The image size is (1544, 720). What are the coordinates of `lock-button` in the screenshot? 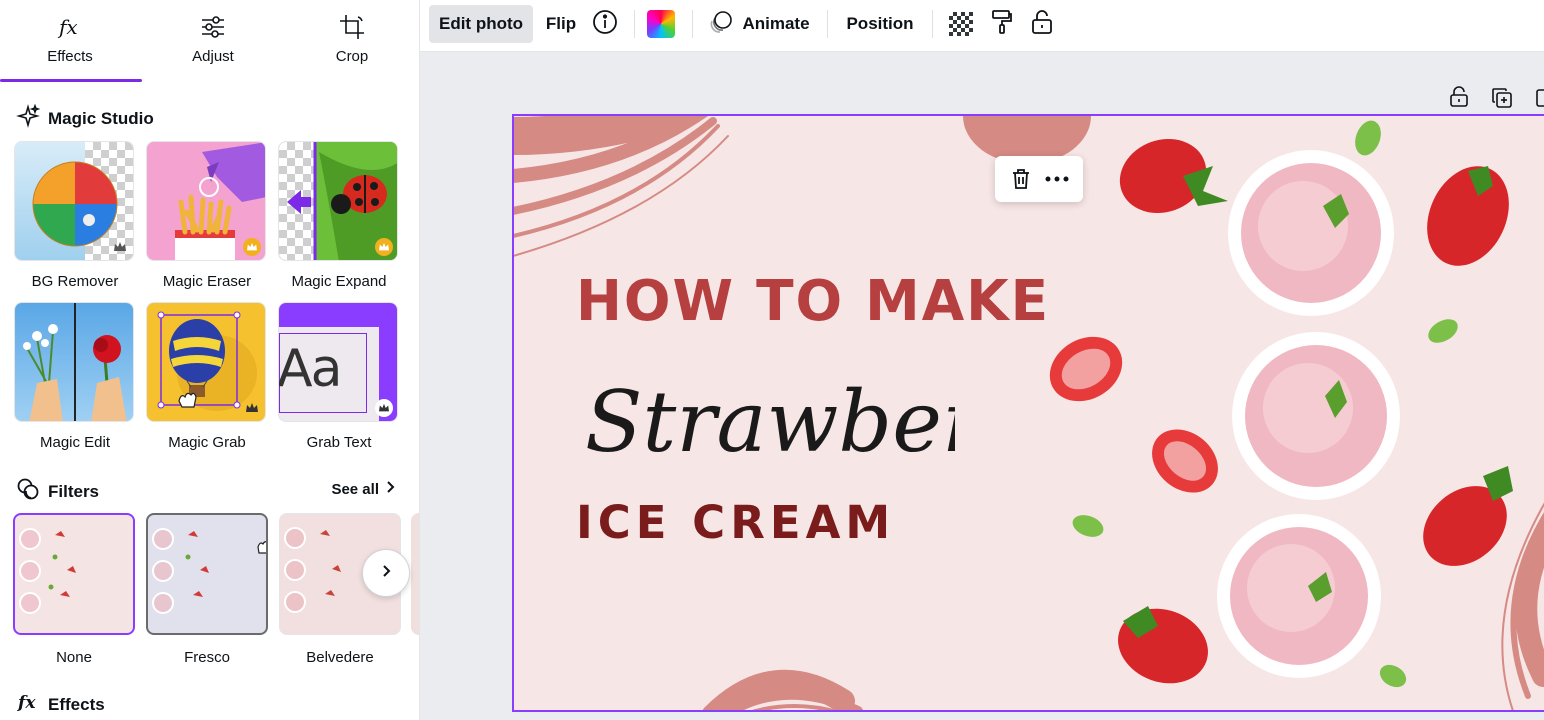 It's located at (1042, 24).